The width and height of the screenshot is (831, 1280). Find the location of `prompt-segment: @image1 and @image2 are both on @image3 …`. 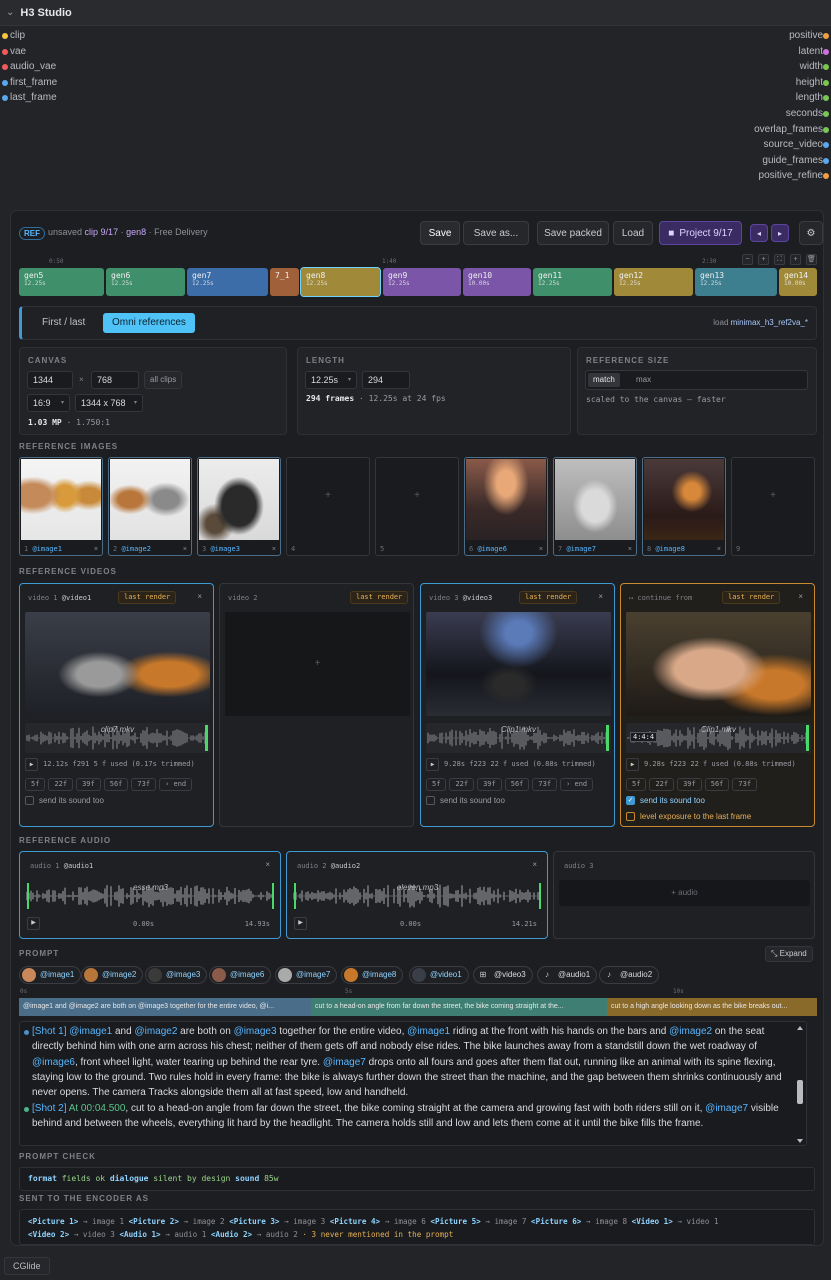

prompt-segment: @image1 and @image2 are both on @image3 … is located at coordinates (165, 1007).